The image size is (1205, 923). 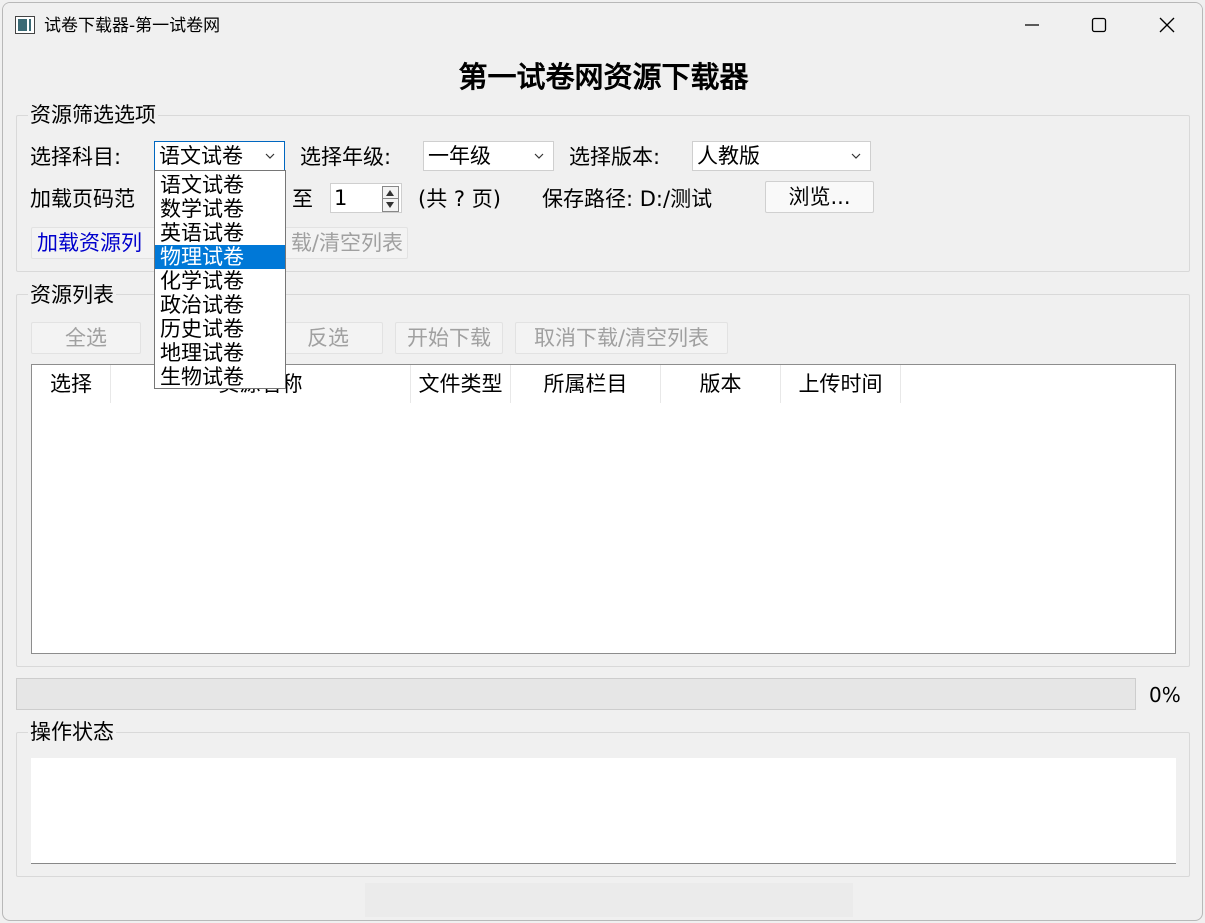 What do you see at coordinates (82, 199) in the screenshot?
I see `page-range-label: 加载页码范` at bounding box center [82, 199].